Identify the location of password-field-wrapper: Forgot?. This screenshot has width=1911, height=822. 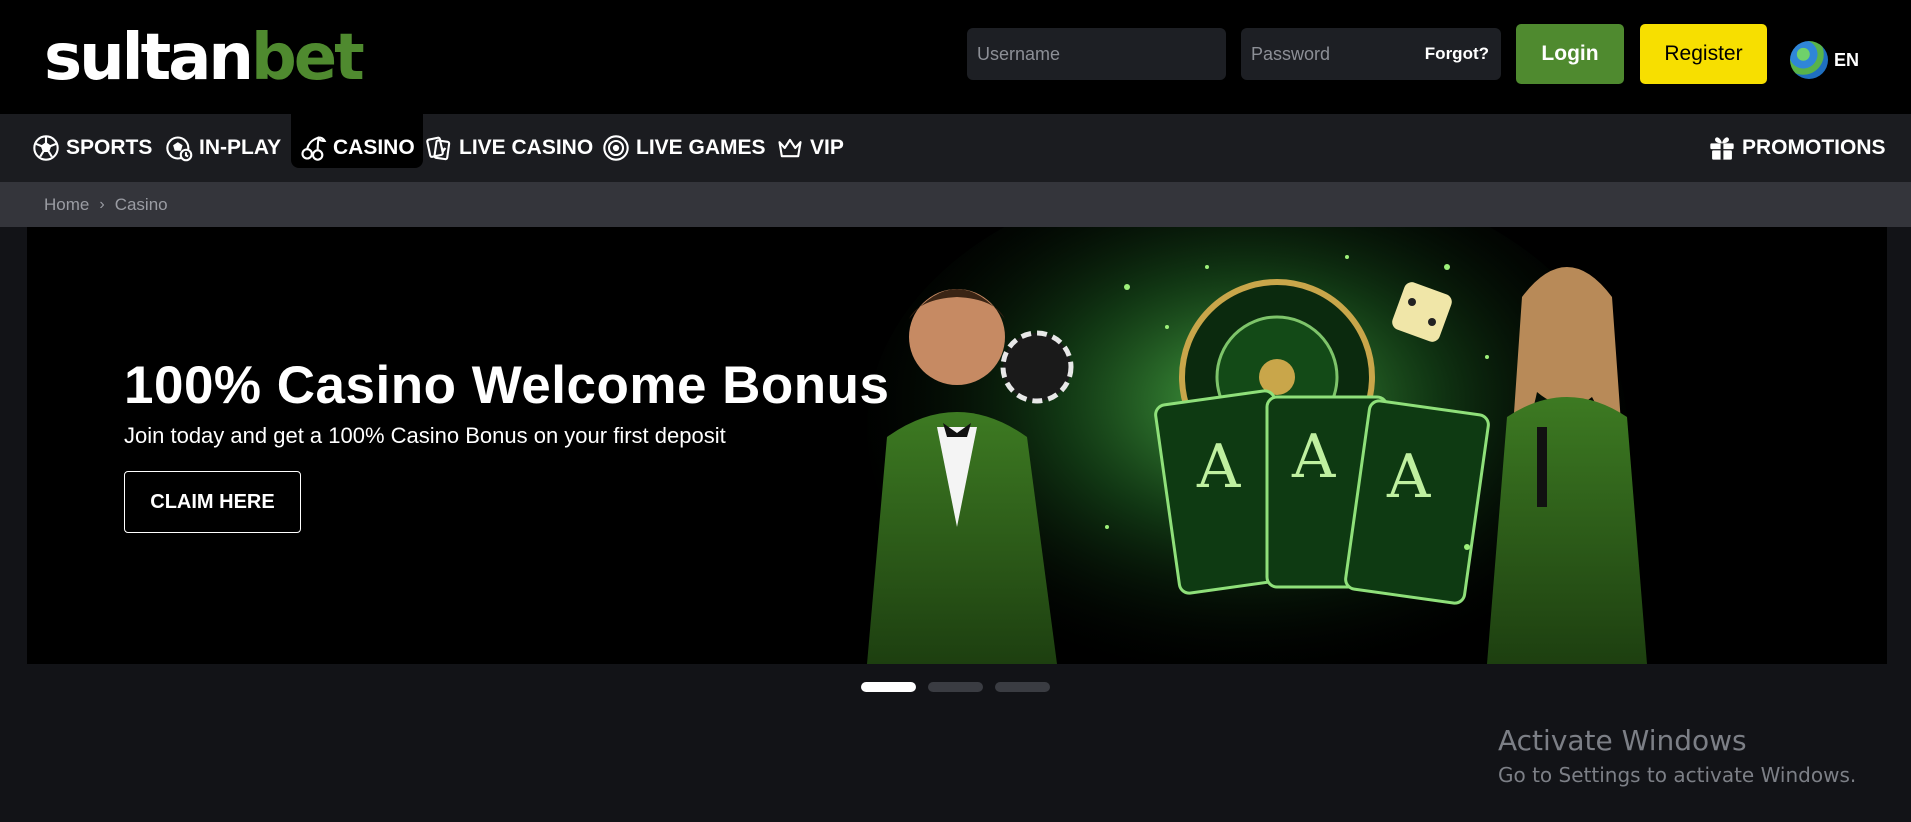
(1371, 54).